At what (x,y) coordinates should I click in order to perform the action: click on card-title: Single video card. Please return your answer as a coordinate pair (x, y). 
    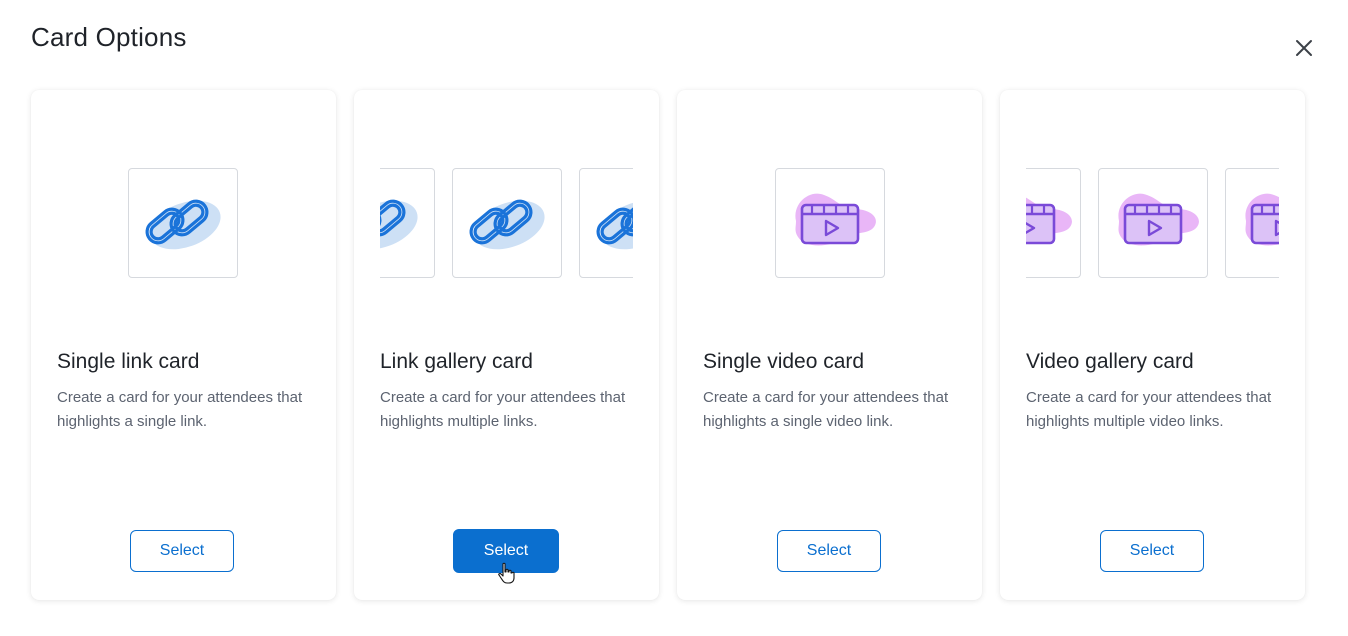
    Looking at the image, I should click on (784, 361).